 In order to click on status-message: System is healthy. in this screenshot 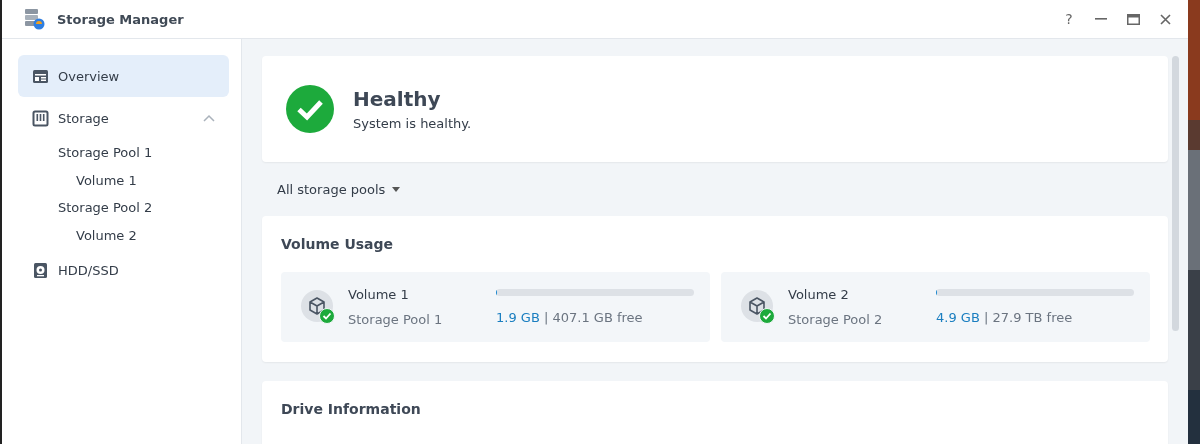, I will do `click(412, 123)`.